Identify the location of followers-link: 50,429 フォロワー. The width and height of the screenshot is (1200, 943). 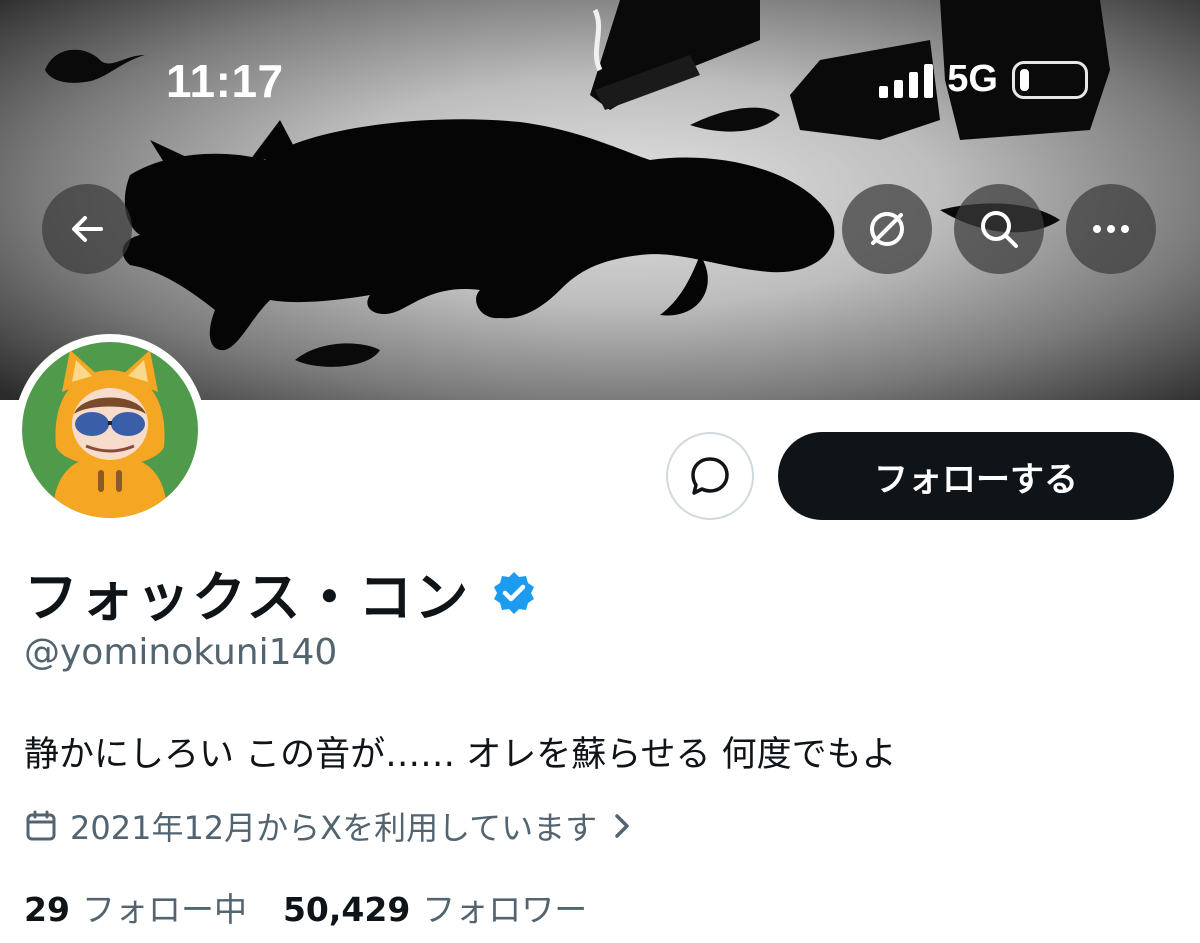
(435, 907).